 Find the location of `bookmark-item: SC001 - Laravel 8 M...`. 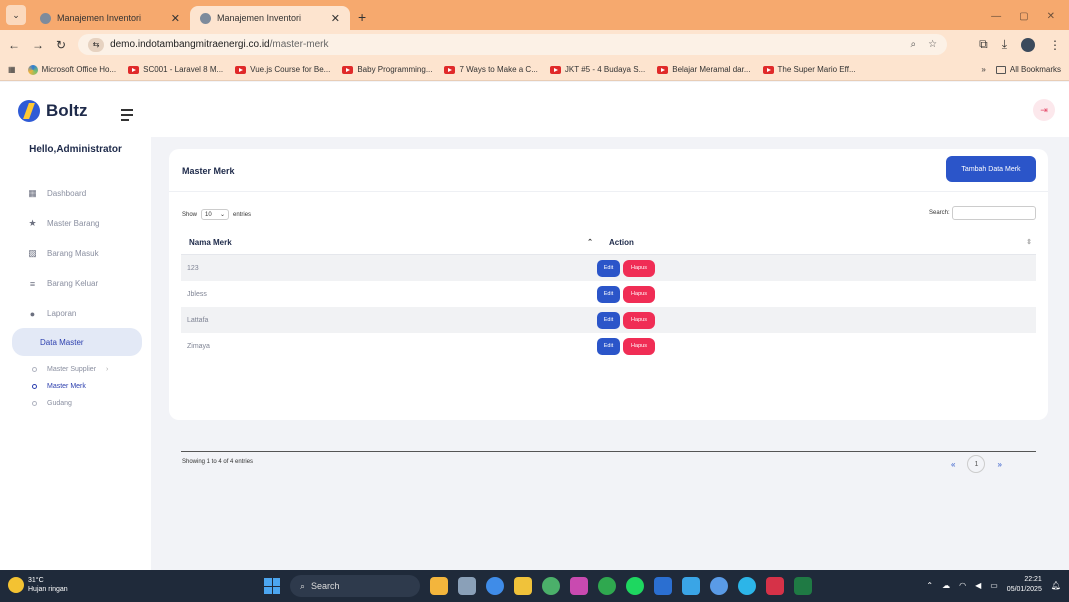

bookmark-item: SC001 - Laravel 8 M... is located at coordinates (175, 69).